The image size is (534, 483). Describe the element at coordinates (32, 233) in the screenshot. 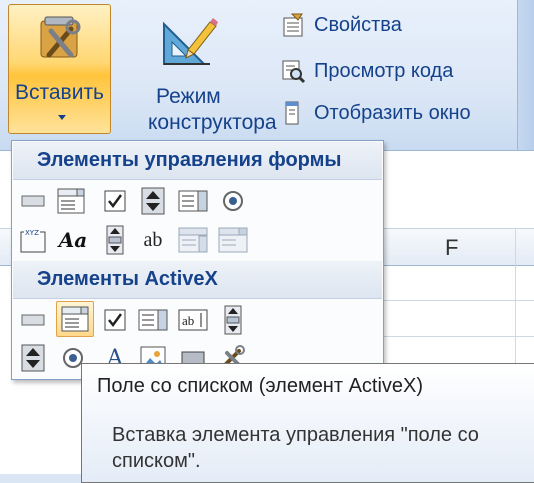

I see `group-box-glyph: XYZ` at that location.